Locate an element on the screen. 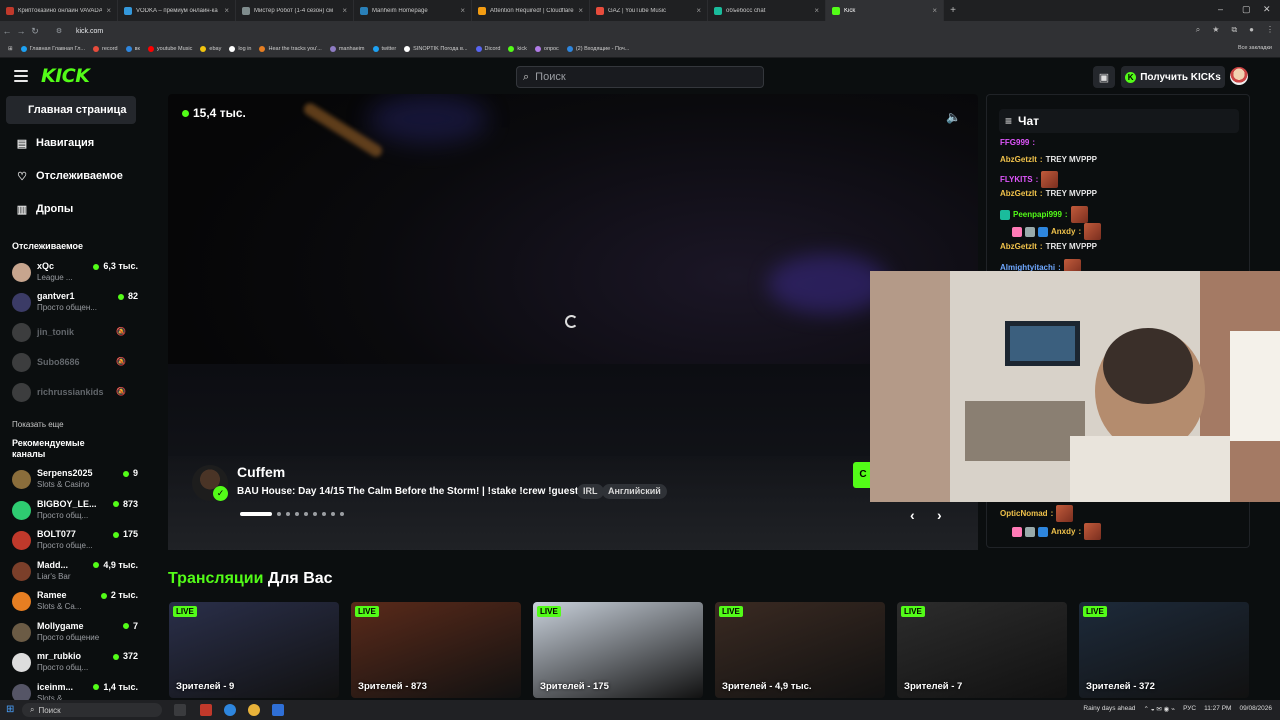 The image size is (1280, 720). forward-icon: → is located at coordinates (21, 31).